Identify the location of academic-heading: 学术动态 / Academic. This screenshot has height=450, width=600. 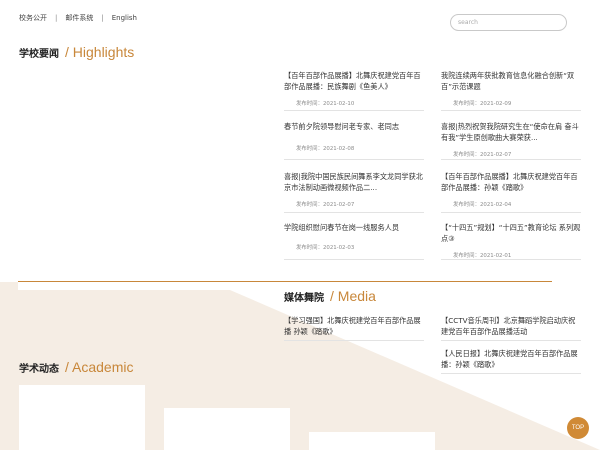
(76, 367).